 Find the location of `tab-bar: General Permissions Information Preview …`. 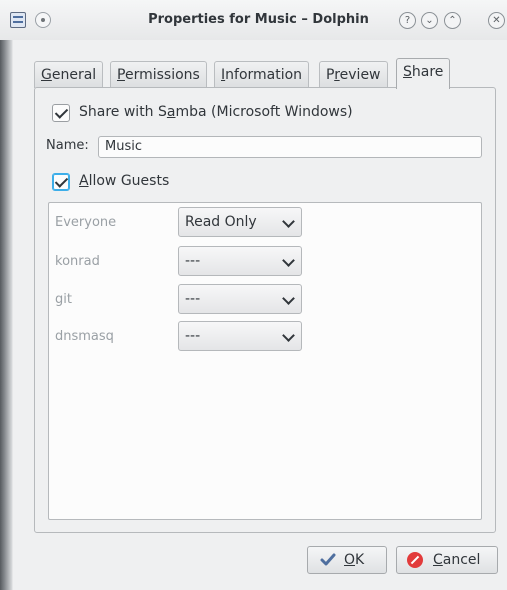

tab-bar: General Permissions Information Preview … is located at coordinates (269, 73).